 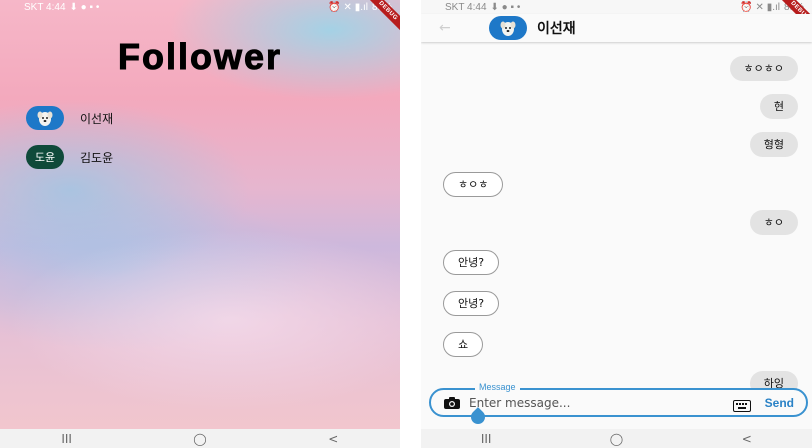 I want to click on avatar: 도윤, so click(x=45, y=157).